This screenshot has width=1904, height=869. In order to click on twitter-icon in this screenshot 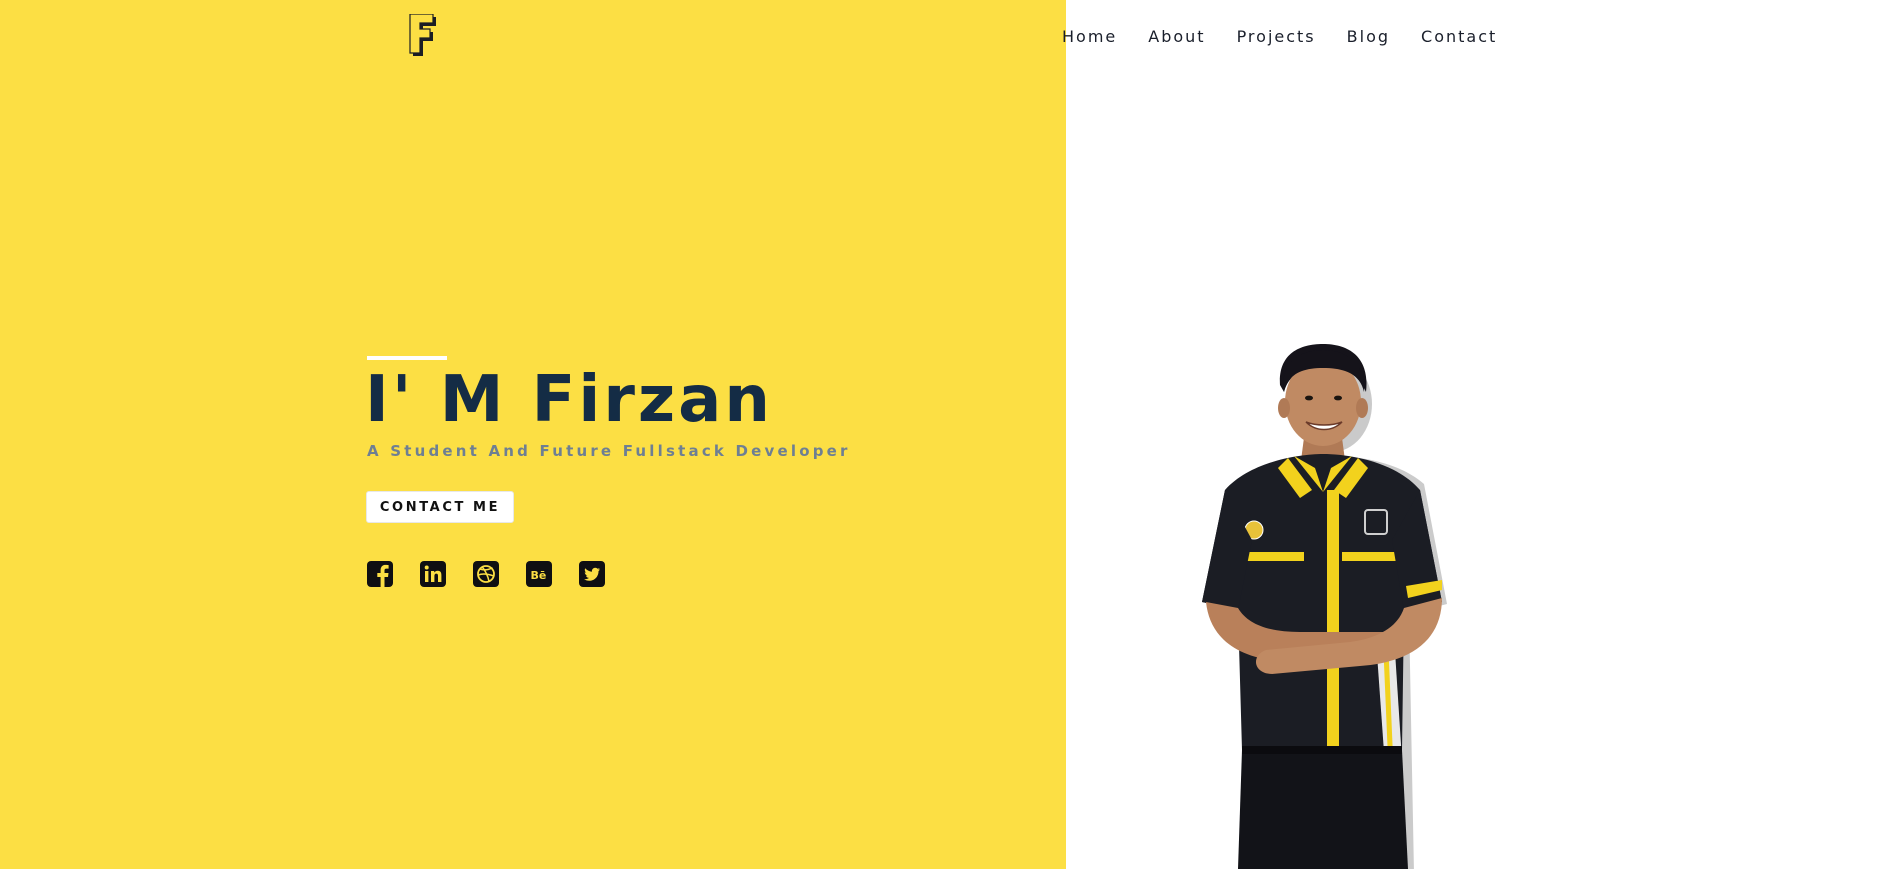, I will do `click(592, 574)`.